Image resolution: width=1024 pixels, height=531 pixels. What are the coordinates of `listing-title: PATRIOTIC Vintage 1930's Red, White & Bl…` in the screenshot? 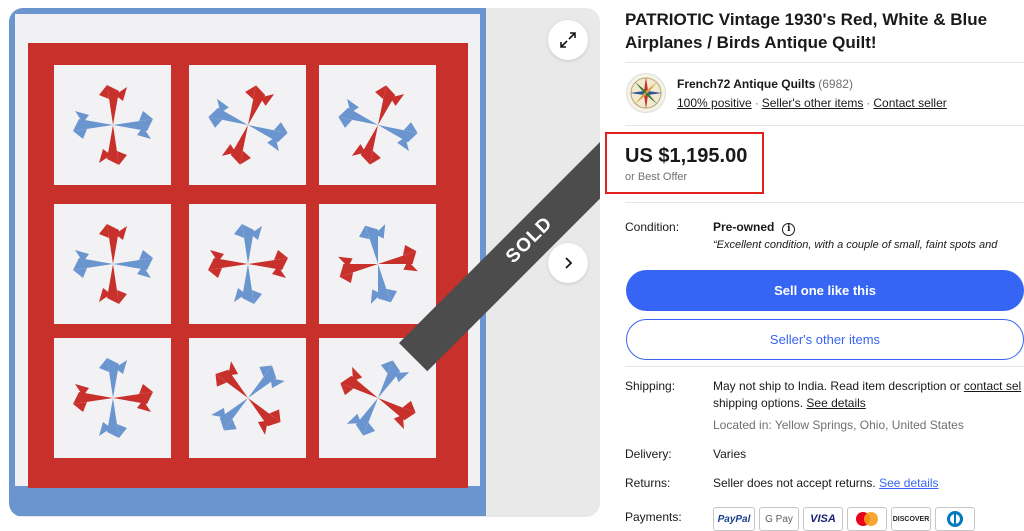 It's located at (806, 31).